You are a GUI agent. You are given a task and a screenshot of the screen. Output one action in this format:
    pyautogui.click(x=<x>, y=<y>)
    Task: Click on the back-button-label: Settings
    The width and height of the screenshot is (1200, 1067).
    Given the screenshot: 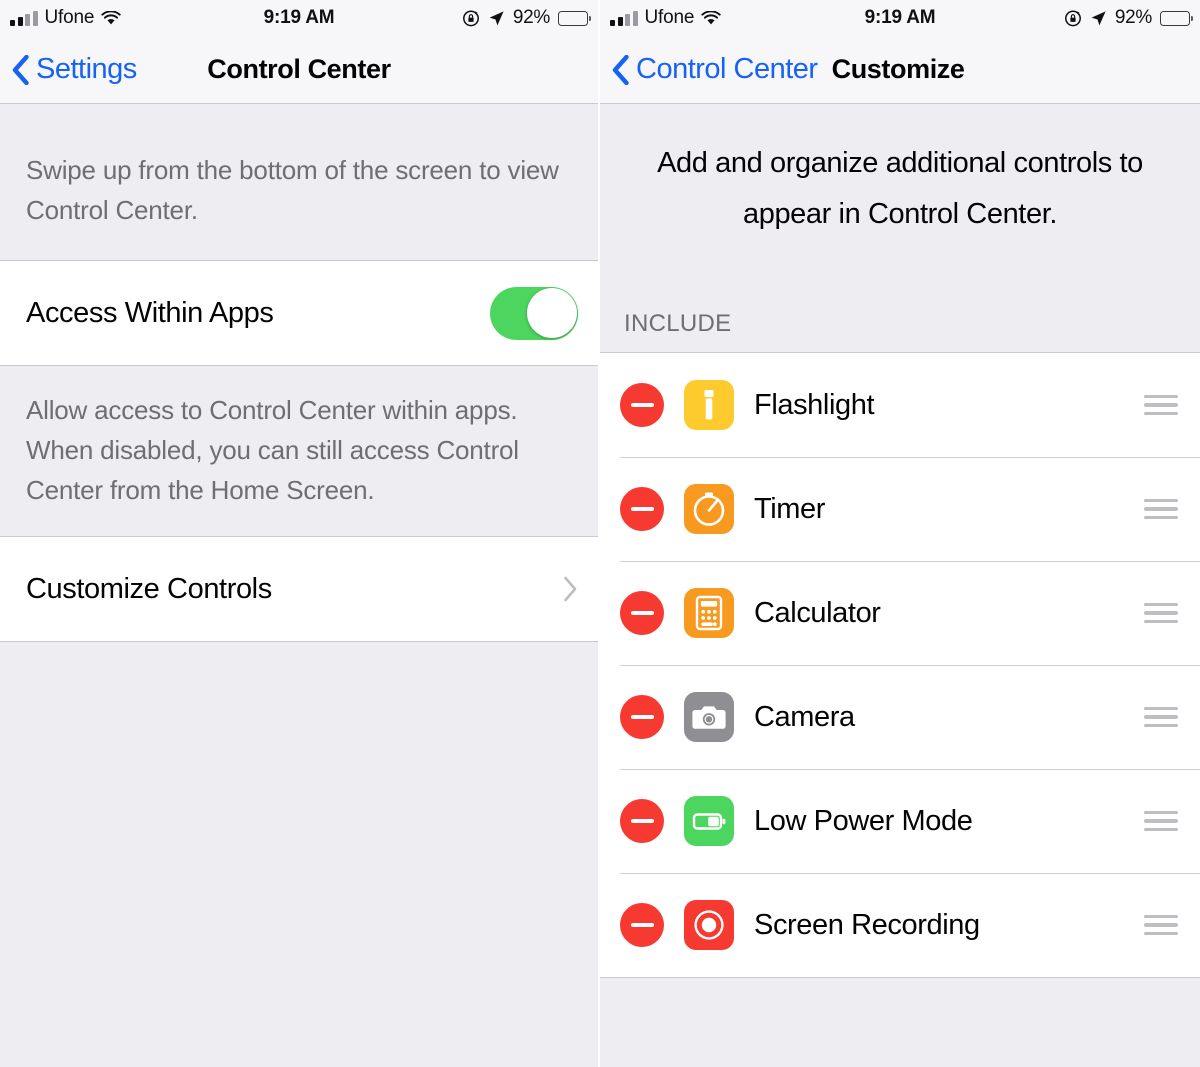 What is the action you would take?
    pyautogui.click(x=86, y=69)
    